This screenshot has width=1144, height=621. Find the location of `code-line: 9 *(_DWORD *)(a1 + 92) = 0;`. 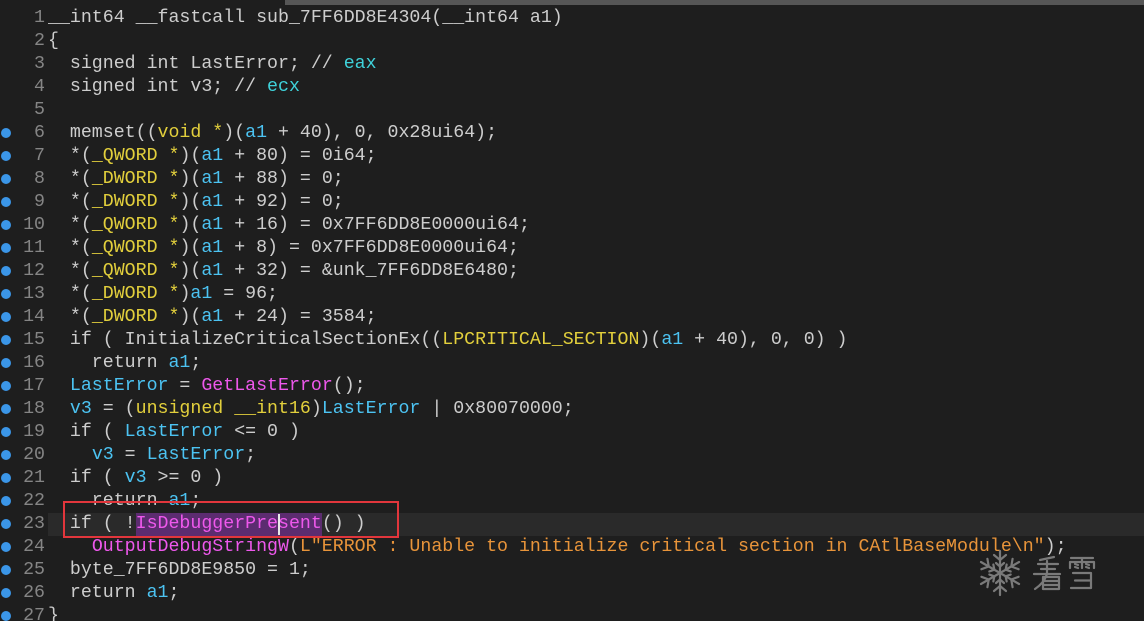

code-line: 9 *(_DWORD *)(a1 + 92) = 0; is located at coordinates (572, 202).